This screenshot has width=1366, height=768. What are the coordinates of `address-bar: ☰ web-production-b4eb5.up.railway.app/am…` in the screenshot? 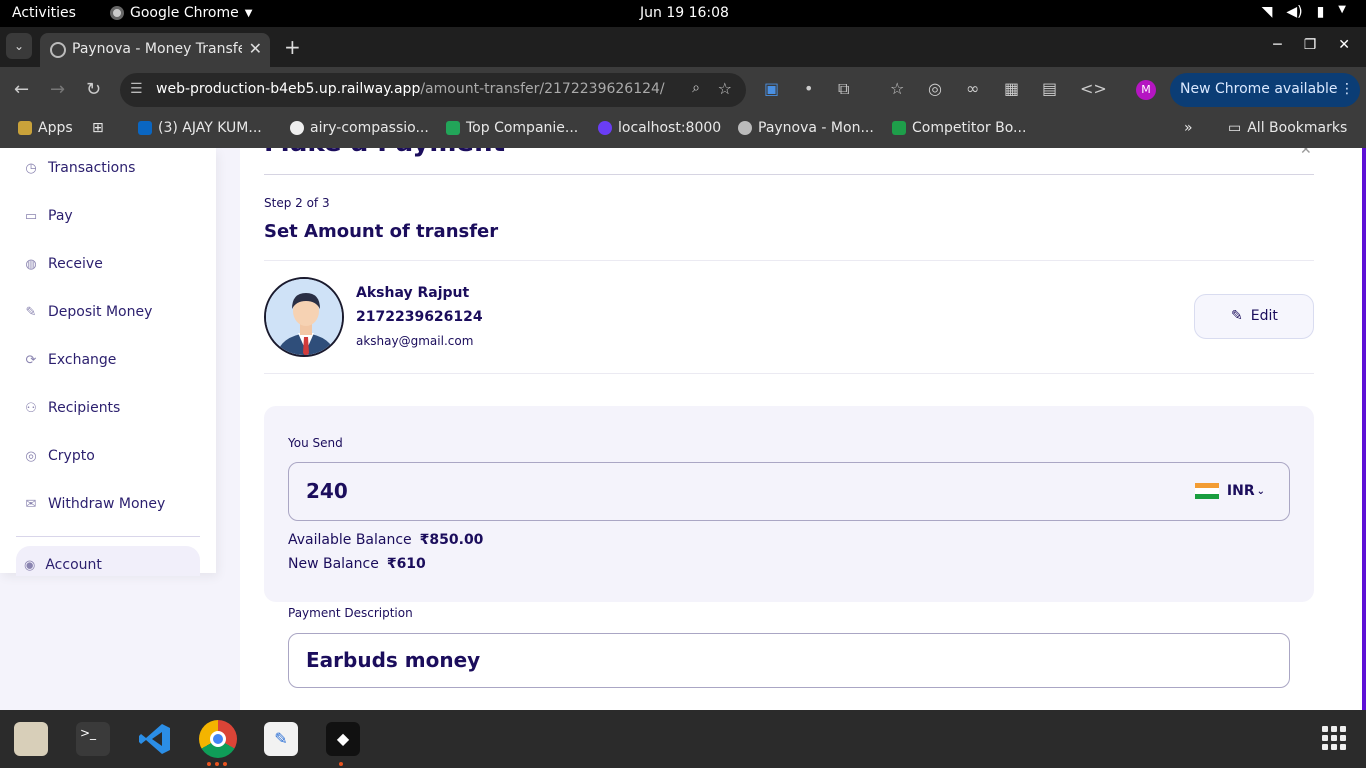 It's located at (433, 90).